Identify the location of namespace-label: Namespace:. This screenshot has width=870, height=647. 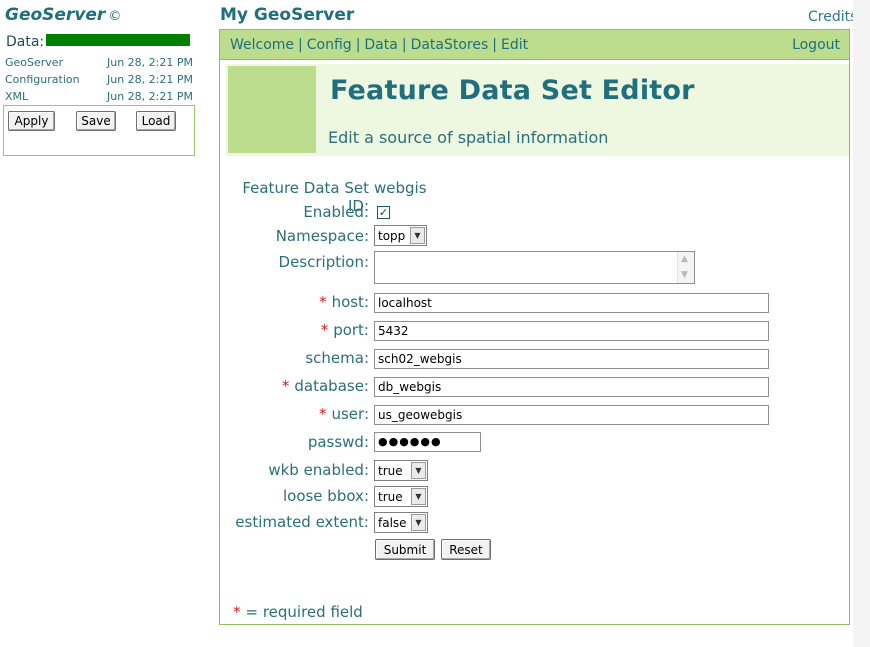
(322, 236).